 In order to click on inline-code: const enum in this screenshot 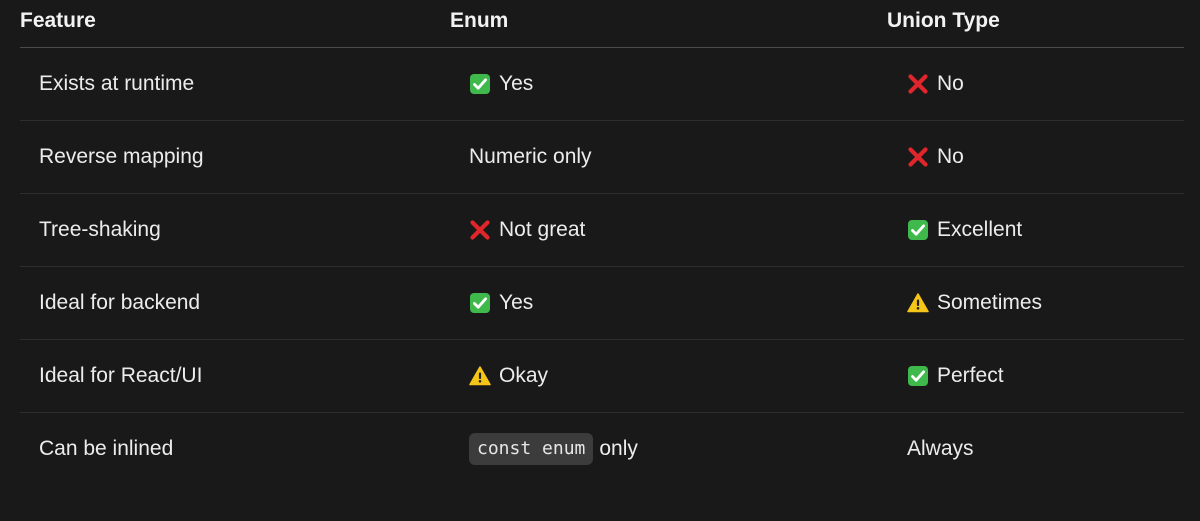, I will do `click(531, 449)`.